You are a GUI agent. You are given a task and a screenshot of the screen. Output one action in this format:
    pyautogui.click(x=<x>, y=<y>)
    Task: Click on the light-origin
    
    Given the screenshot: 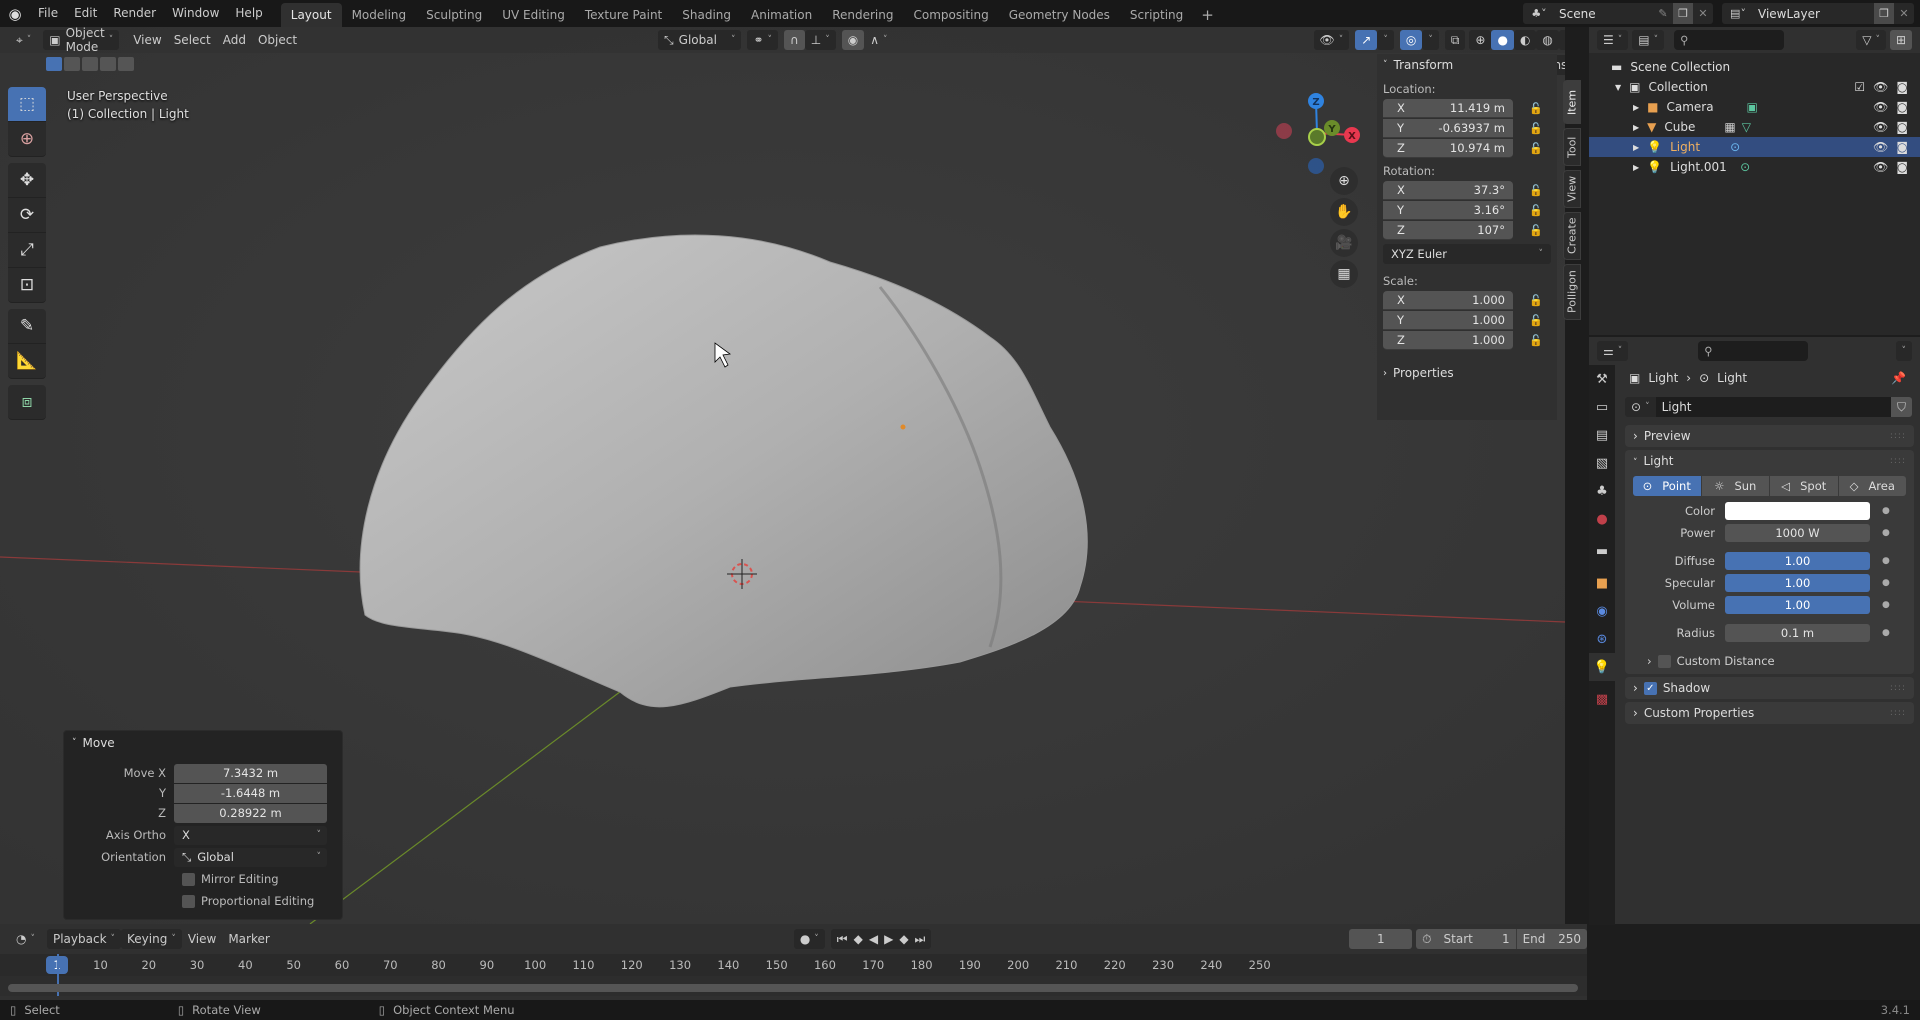 What is the action you would take?
    pyautogui.click(x=903, y=427)
    